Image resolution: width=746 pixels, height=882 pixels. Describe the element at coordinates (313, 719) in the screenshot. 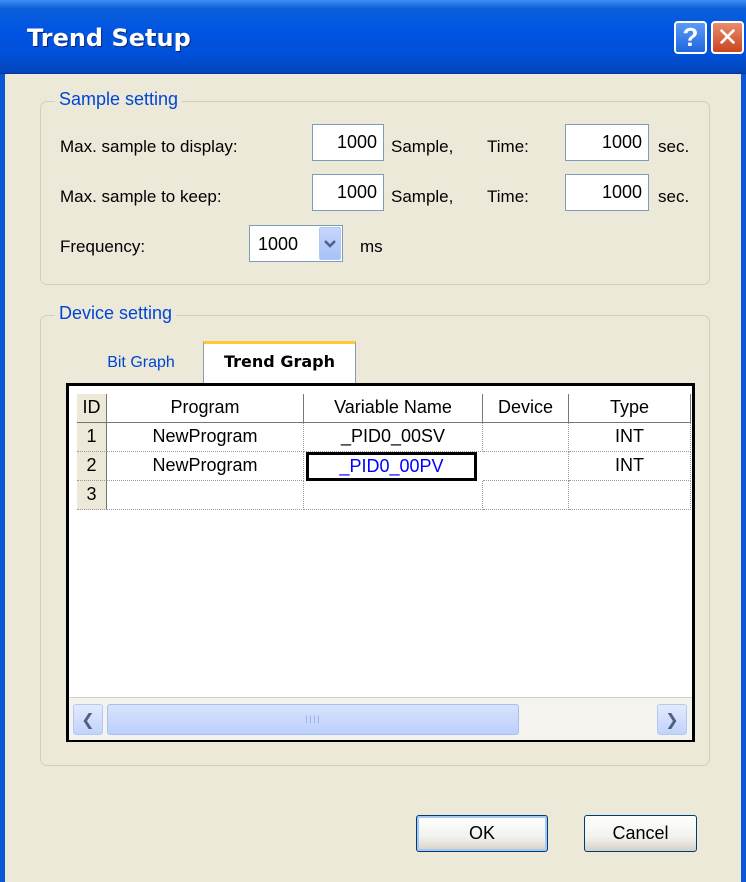

I see `scrollbar-thumb: IIII` at that location.